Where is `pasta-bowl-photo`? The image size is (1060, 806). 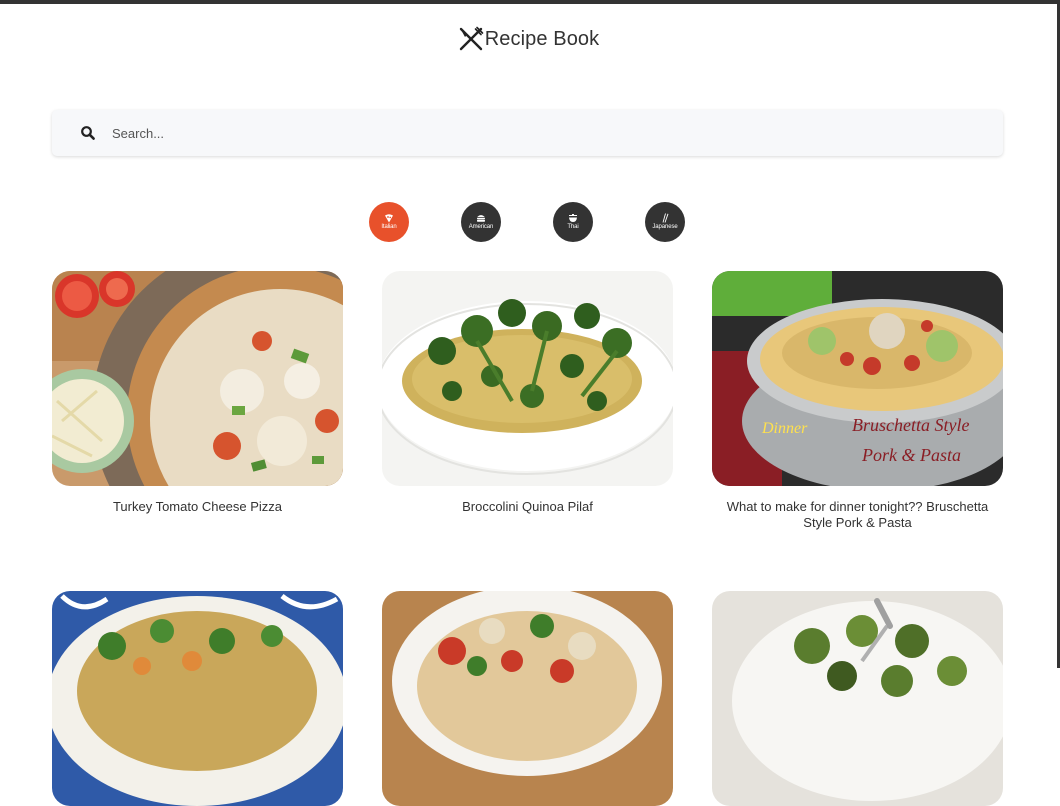 pasta-bowl-photo is located at coordinates (527, 698).